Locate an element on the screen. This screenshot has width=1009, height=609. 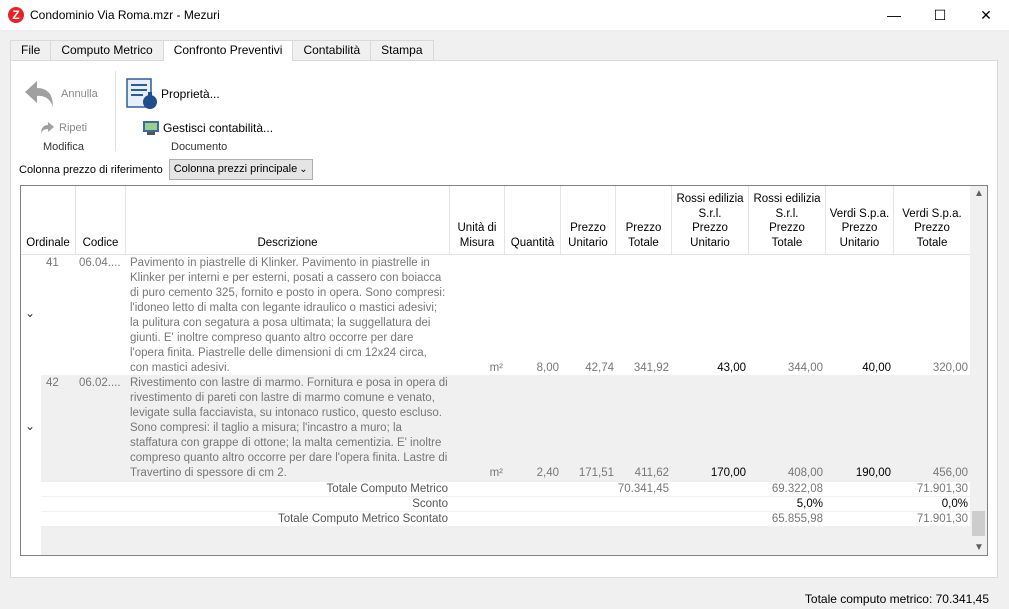
totale-scontato-rossi: 65.855,98 is located at coordinates (797, 519).